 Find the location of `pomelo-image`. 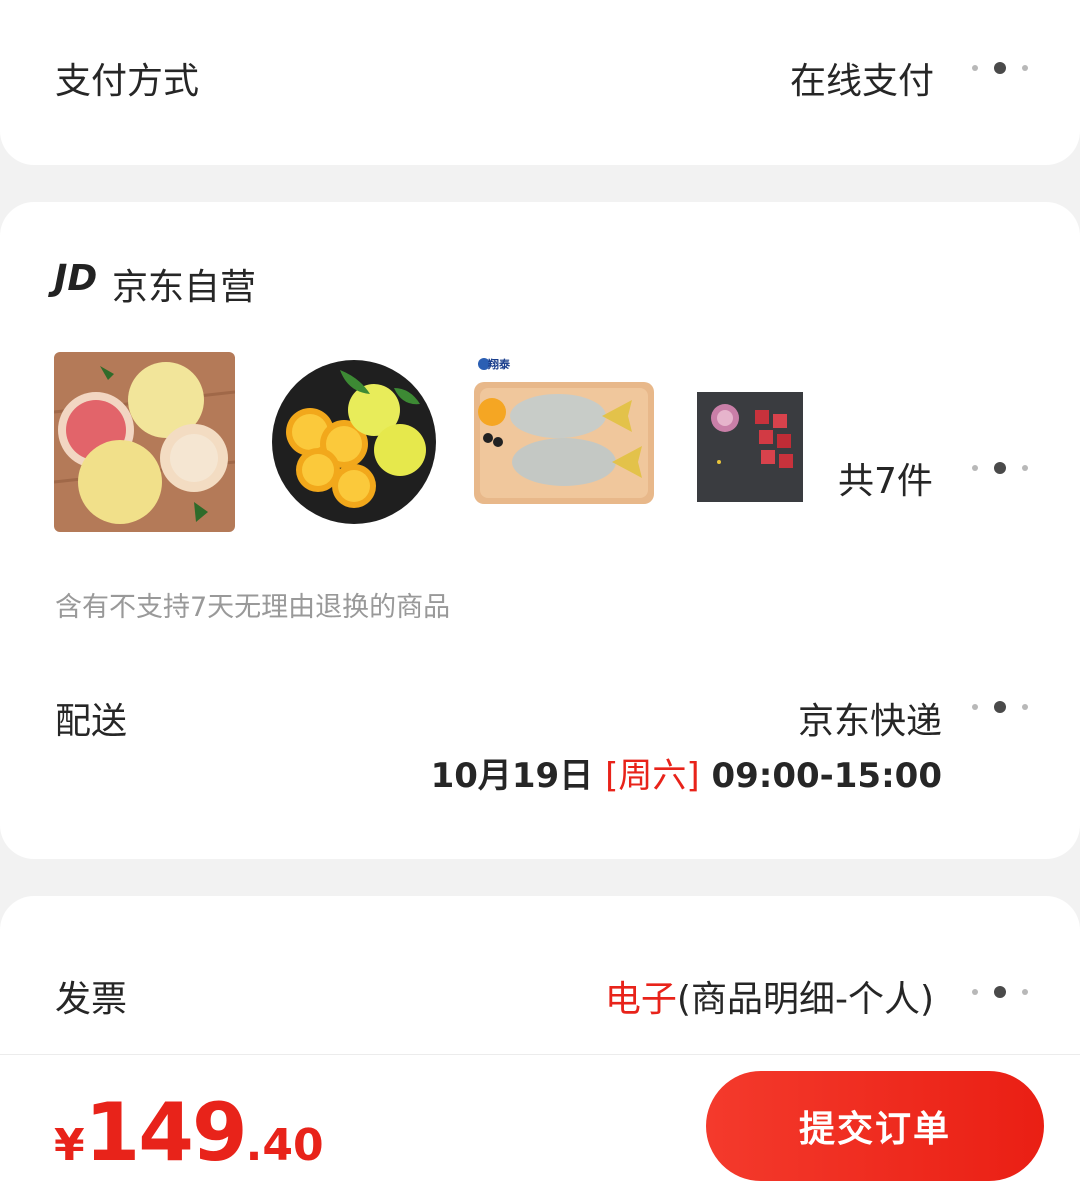

pomelo-image is located at coordinates (144, 442).